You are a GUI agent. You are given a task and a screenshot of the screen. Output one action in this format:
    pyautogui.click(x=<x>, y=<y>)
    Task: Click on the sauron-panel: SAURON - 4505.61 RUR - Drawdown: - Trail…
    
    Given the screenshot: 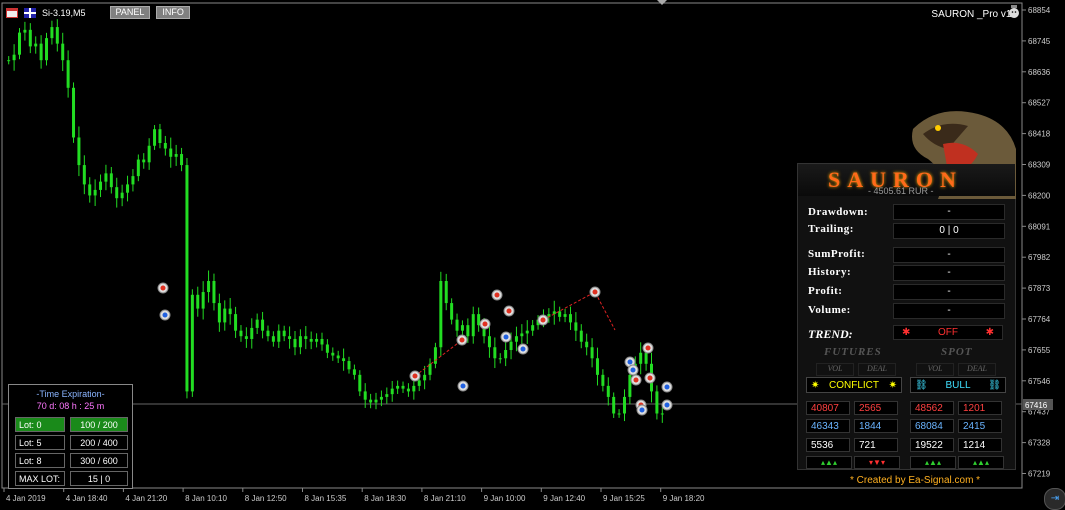 What is the action you would take?
    pyautogui.click(x=906, y=290)
    